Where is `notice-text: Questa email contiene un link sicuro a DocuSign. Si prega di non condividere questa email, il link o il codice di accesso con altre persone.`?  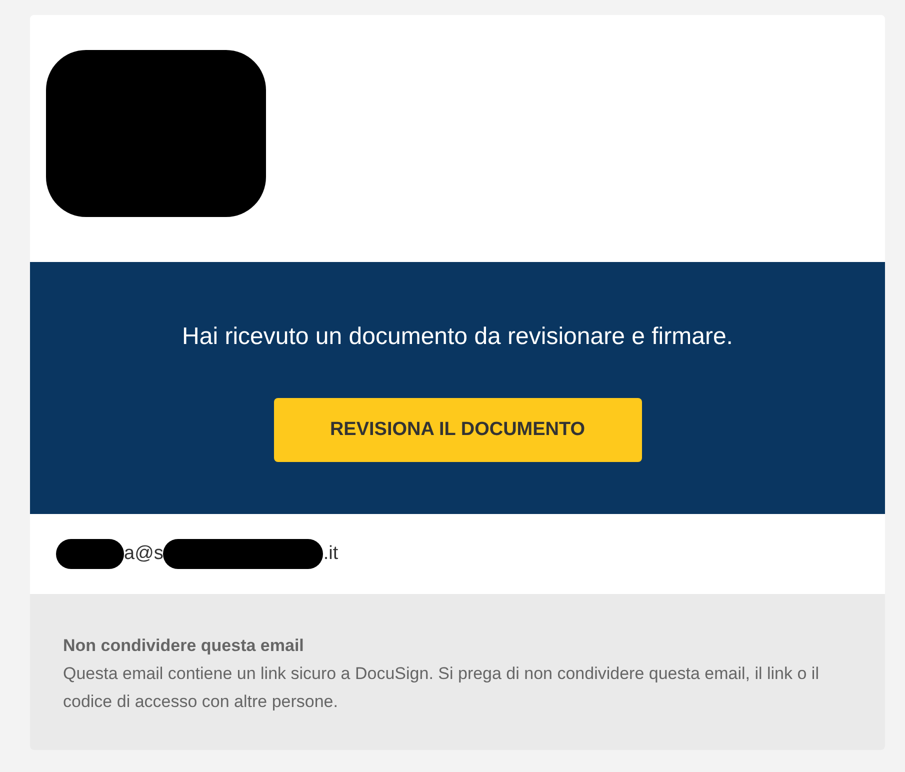
notice-text: Questa email contiene un link sicuro a DocuSign. Si prega di non condividere questa email, il link o il codice di accesso con altre persone. is located at coordinates (441, 688).